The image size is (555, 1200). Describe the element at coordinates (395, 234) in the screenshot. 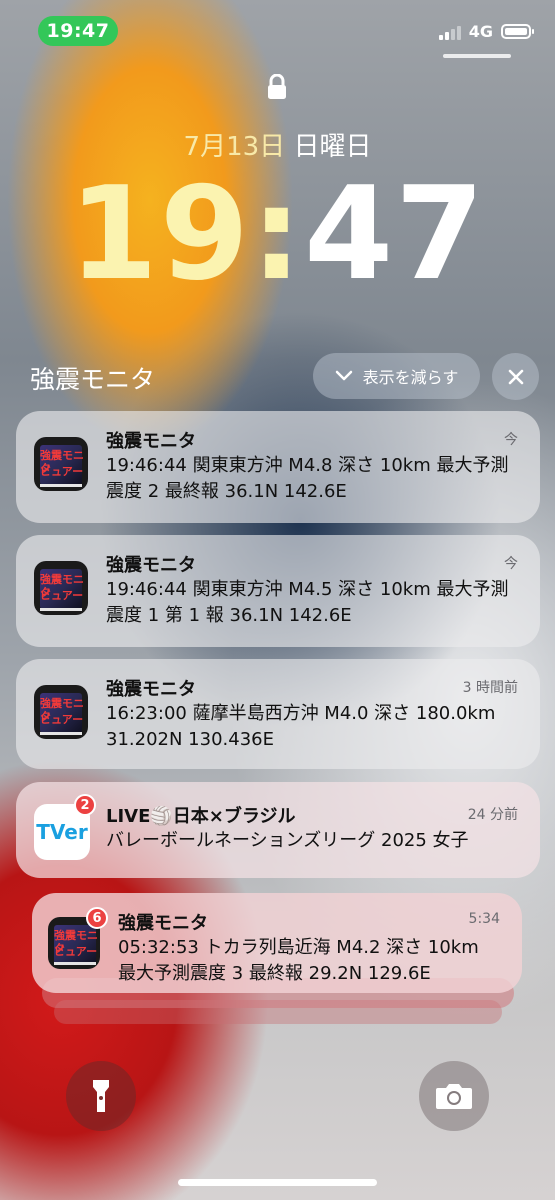

I see `lock-time-minutes: 47` at that location.